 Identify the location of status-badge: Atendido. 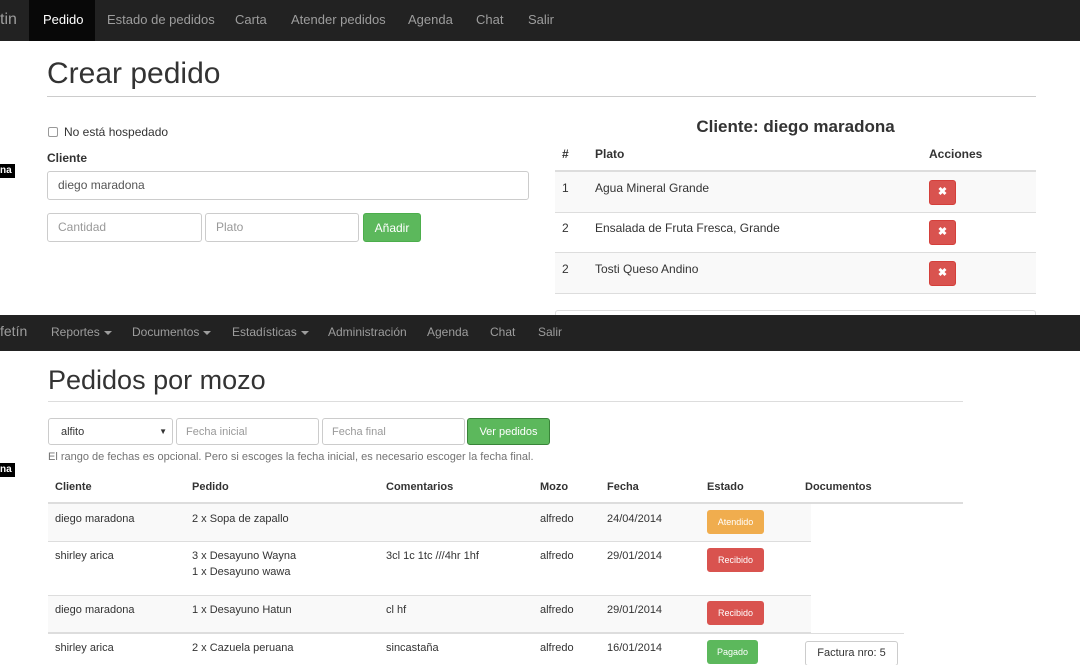
(735, 522).